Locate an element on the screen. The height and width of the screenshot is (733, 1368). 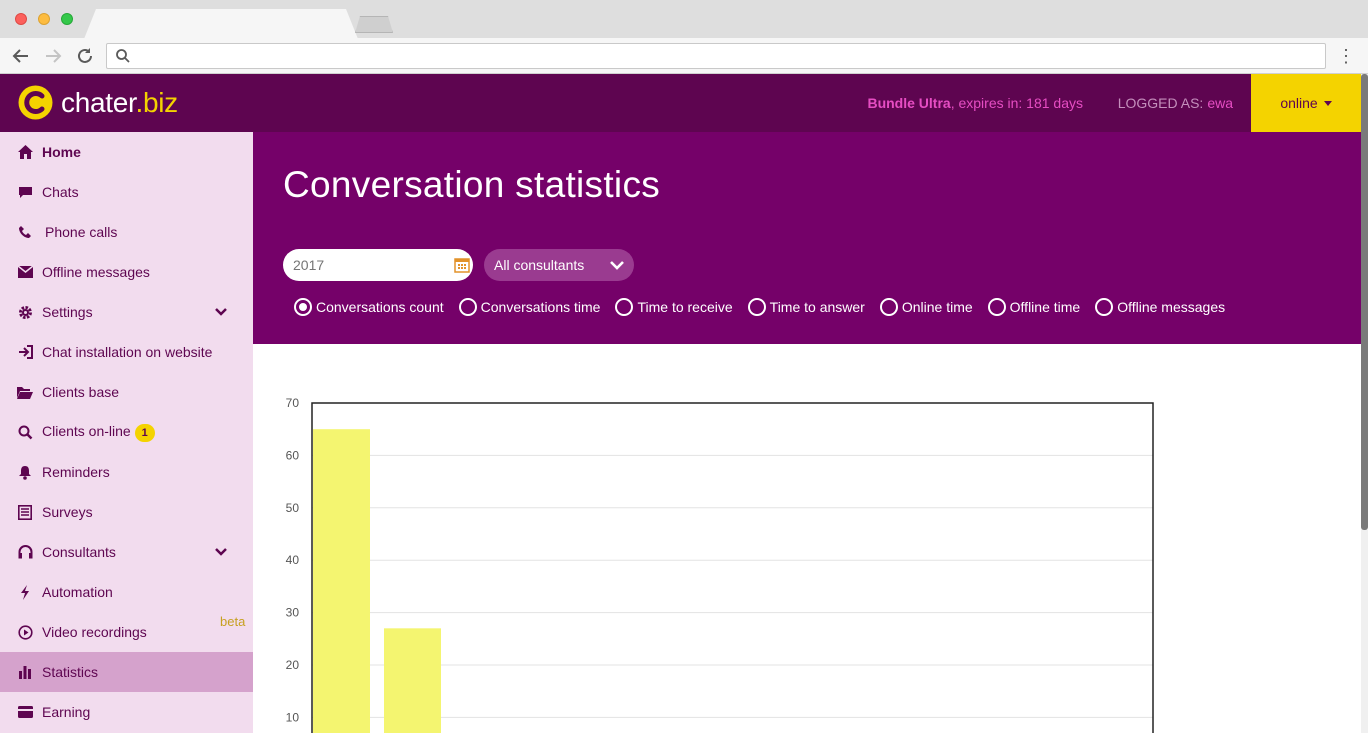
kebab-menu-icon: ⋮ is located at coordinates (1346, 56).